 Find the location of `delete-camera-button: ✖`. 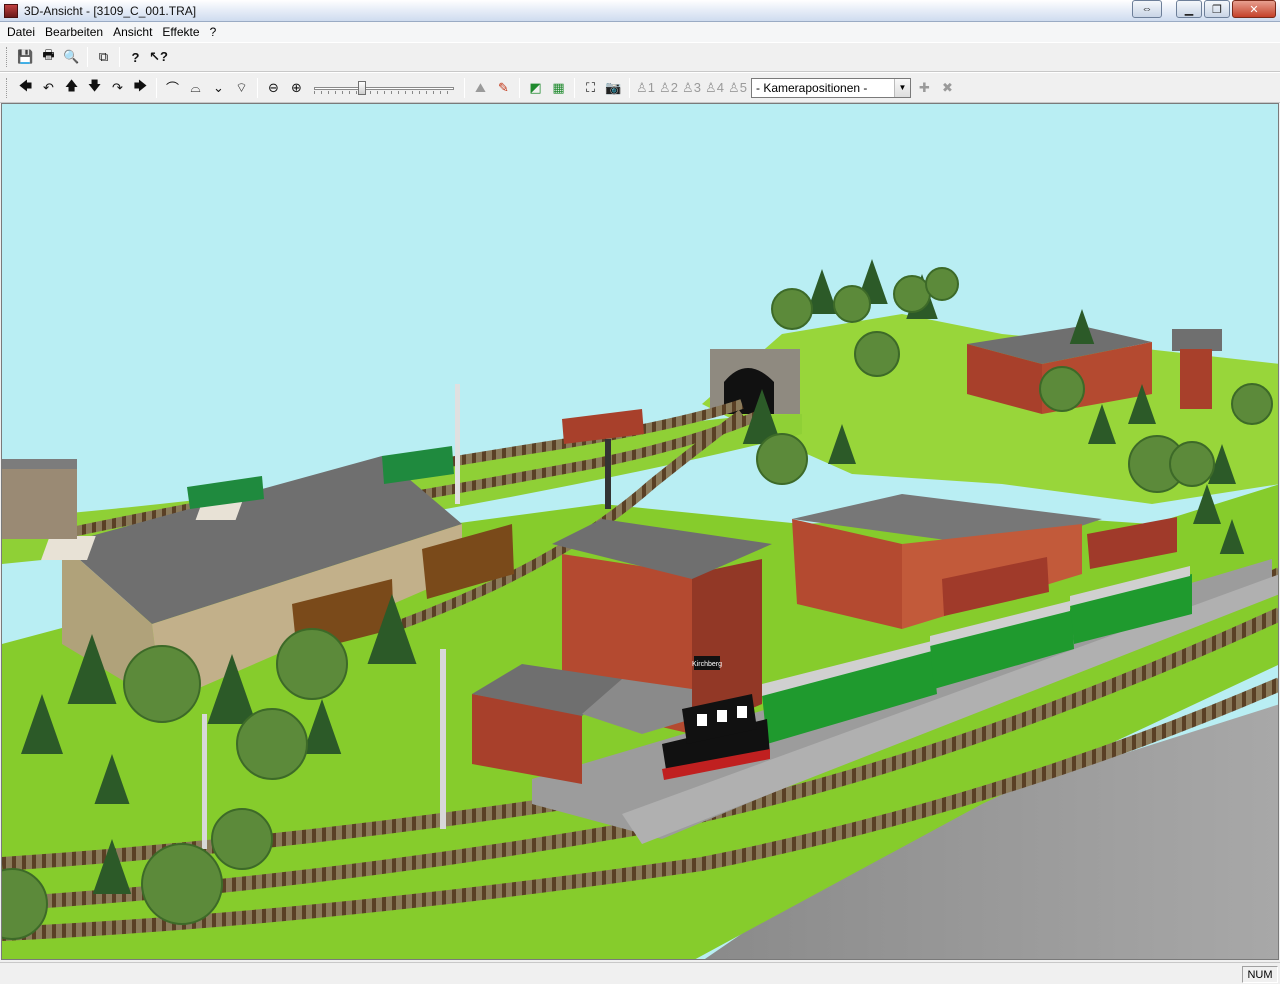

delete-camera-button: ✖ is located at coordinates (948, 88).